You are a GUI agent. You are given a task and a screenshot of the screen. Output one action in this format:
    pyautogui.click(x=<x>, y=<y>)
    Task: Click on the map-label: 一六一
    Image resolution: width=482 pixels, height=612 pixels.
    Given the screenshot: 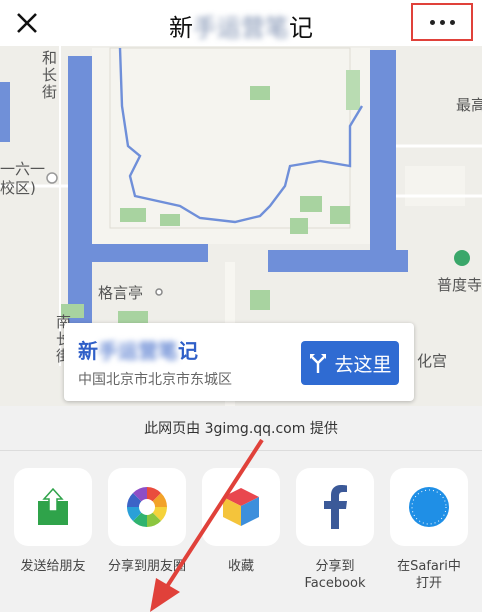 What is the action you would take?
    pyautogui.click(x=23, y=169)
    